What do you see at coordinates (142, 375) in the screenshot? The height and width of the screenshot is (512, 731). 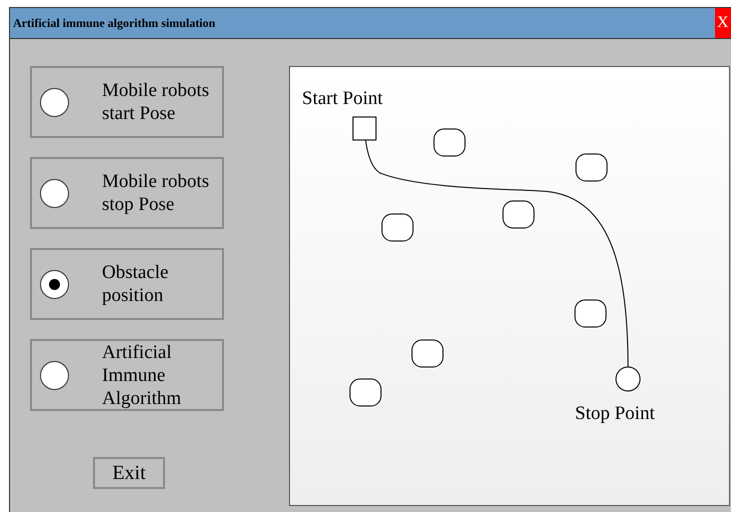 I see `option-label: Artificial Immune Algorithm` at bounding box center [142, 375].